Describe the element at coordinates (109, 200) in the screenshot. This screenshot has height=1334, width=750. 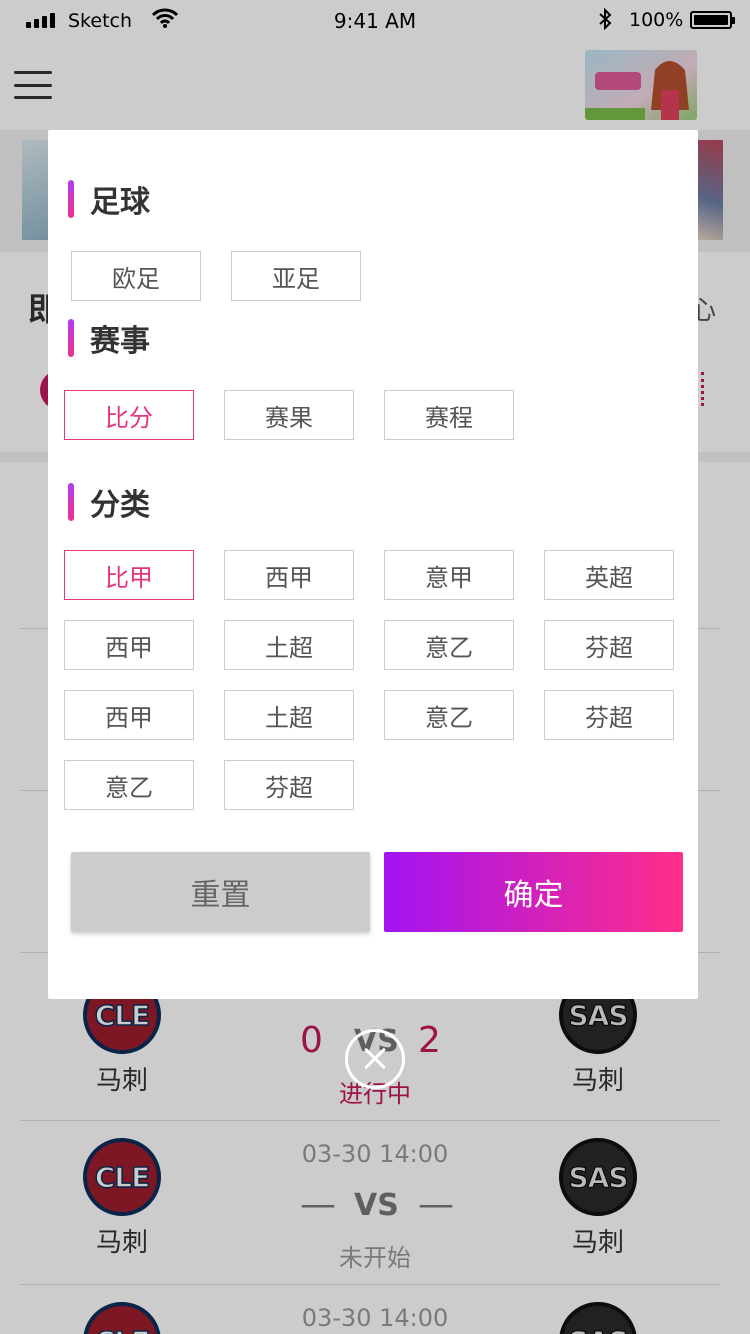
I see `group-title-football: 足球` at that location.